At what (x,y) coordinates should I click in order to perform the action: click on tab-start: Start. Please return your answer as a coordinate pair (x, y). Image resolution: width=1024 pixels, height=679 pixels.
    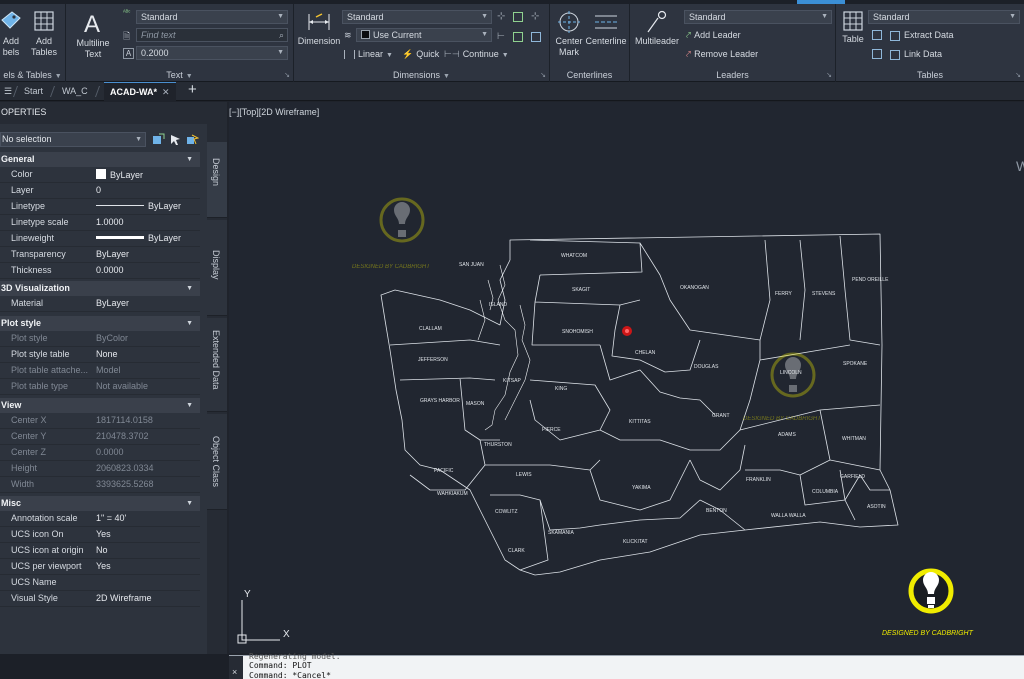
    Looking at the image, I should click on (33, 91).